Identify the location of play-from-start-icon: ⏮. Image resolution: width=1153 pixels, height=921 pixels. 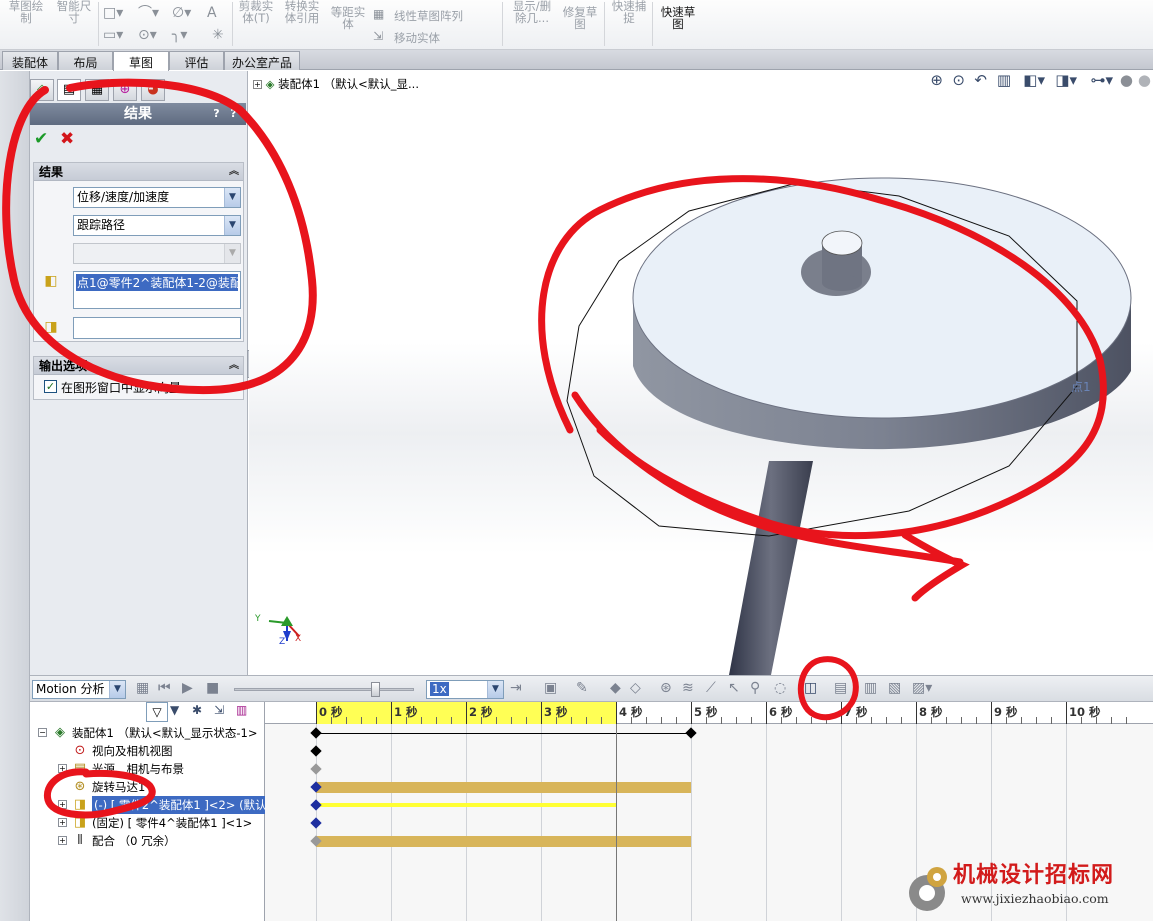
(164, 688).